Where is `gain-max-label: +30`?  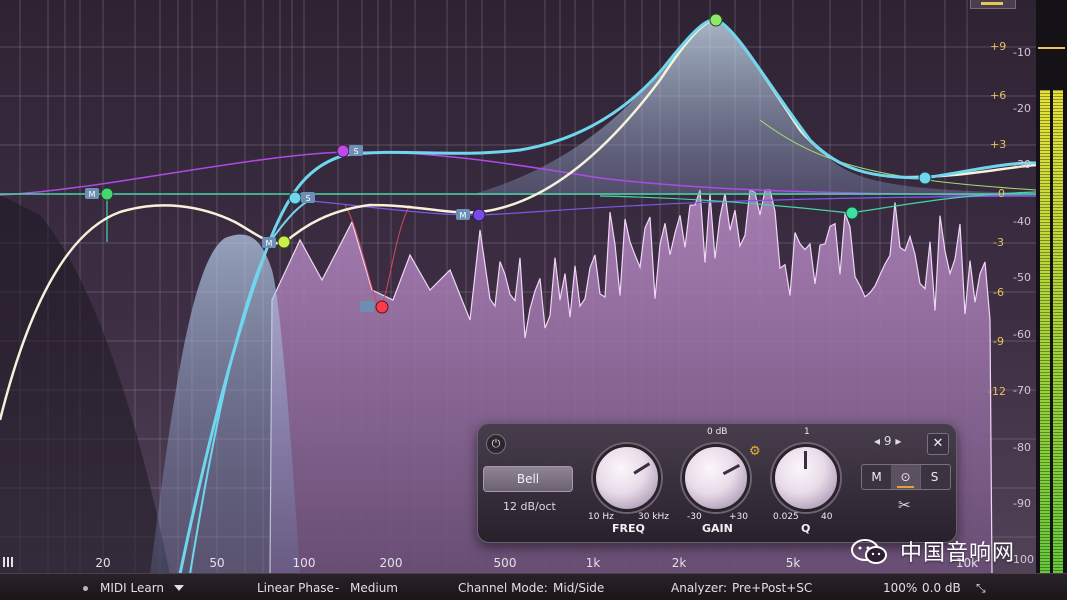 gain-max-label: +30 is located at coordinates (738, 517).